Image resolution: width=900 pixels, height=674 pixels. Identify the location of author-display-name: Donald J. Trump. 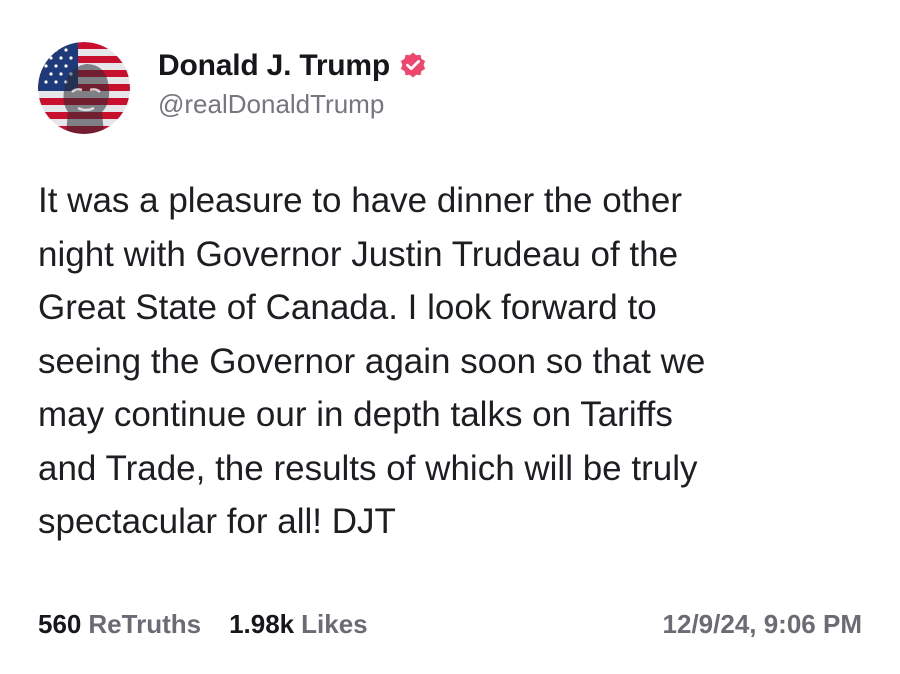
(274, 66).